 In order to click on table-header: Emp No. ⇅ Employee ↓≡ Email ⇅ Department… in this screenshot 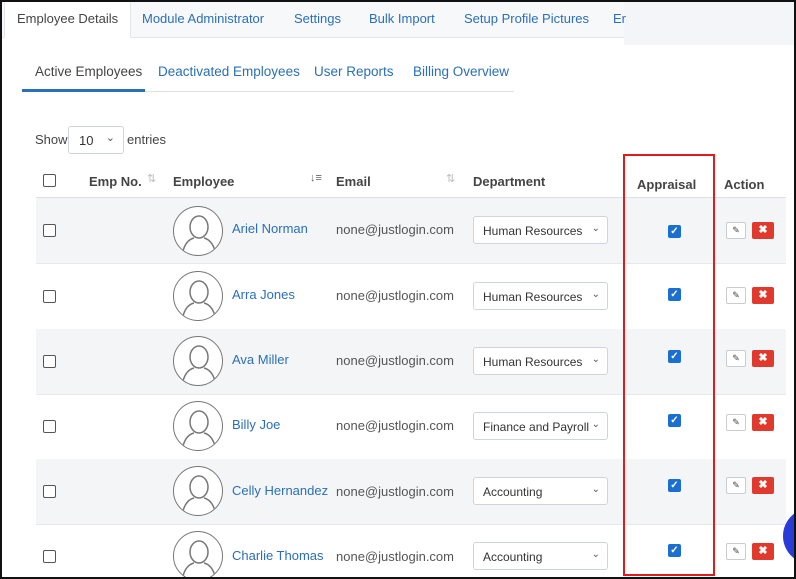, I will do `click(411, 180)`.